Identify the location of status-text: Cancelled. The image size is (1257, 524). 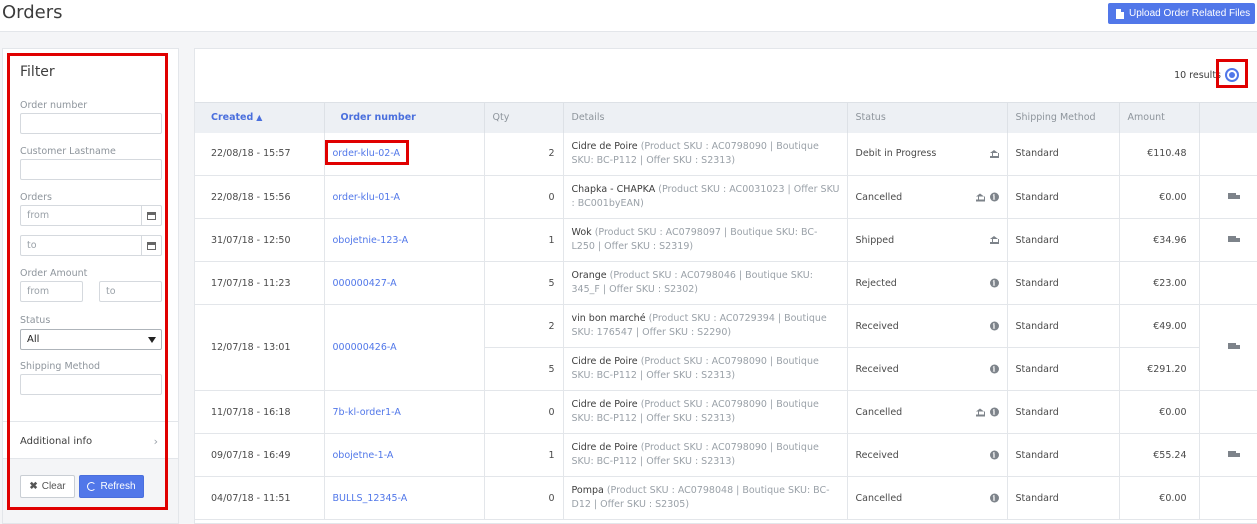
(879, 498).